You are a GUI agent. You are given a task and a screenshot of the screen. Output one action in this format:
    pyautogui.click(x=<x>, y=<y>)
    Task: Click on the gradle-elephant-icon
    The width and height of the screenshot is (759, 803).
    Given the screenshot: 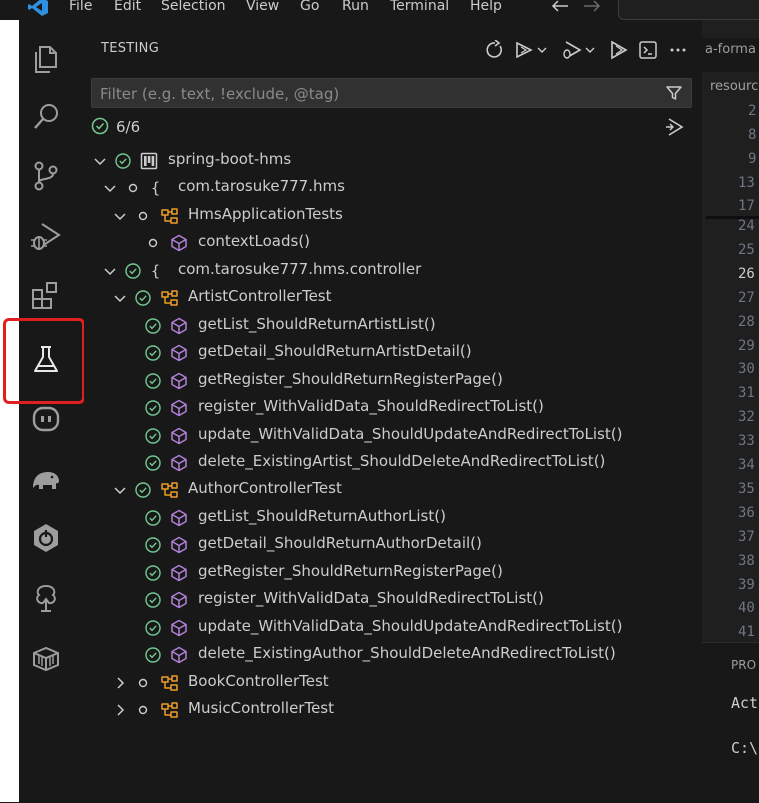 What is the action you would take?
    pyautogui.click(x=46, y=480)
    